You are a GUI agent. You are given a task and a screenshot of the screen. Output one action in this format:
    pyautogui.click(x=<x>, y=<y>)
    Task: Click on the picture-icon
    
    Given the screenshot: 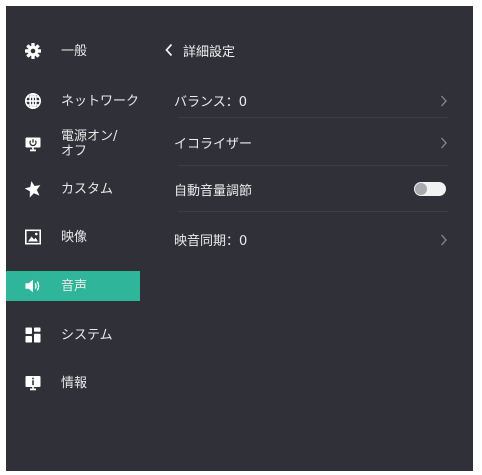 What is the action you would take?
    pyautogui.click(x=33, y=237)
    